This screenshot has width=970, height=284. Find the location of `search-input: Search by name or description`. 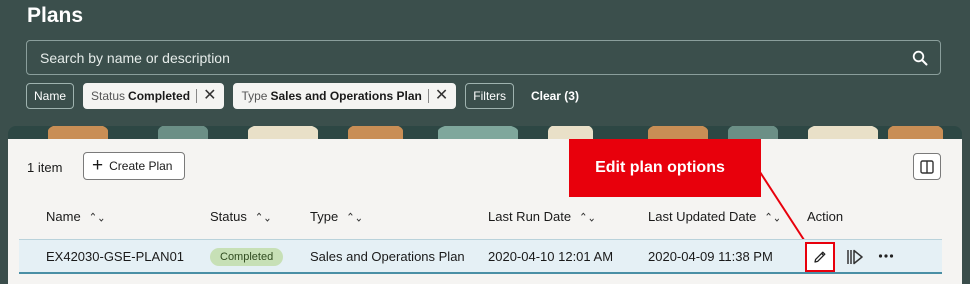

search-input: Search by name or description is located at coordinates (483, 57).